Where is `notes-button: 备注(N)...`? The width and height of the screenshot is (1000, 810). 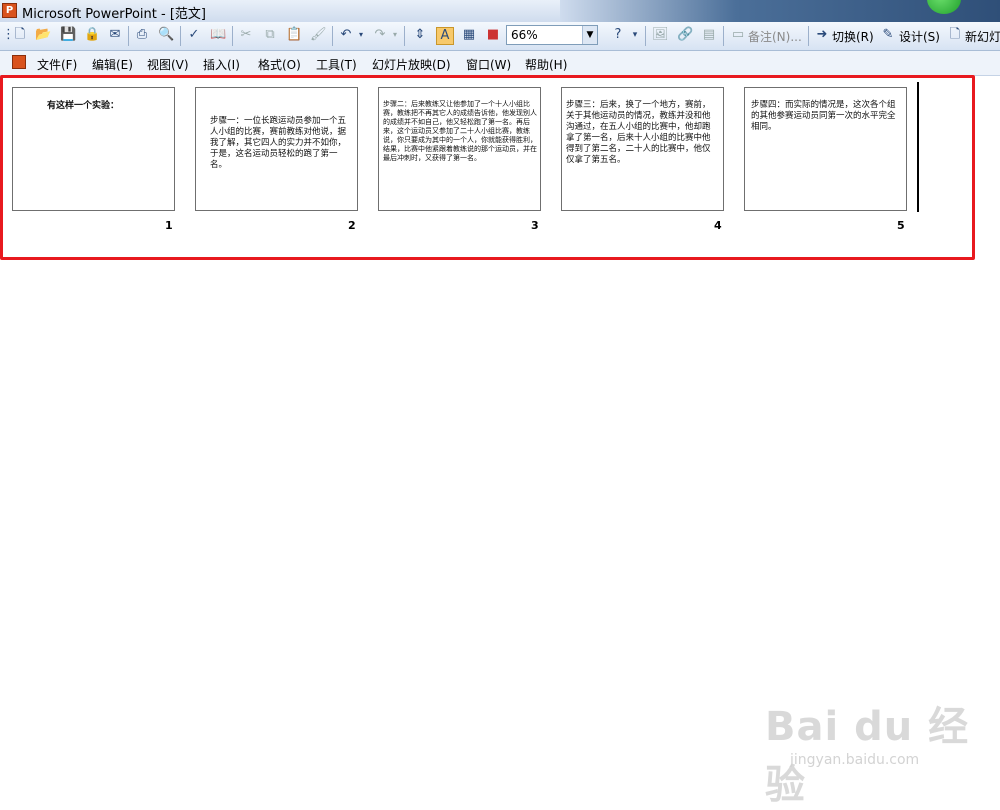 notes-button: 备注(N)... is located at coordinates (775, 36).